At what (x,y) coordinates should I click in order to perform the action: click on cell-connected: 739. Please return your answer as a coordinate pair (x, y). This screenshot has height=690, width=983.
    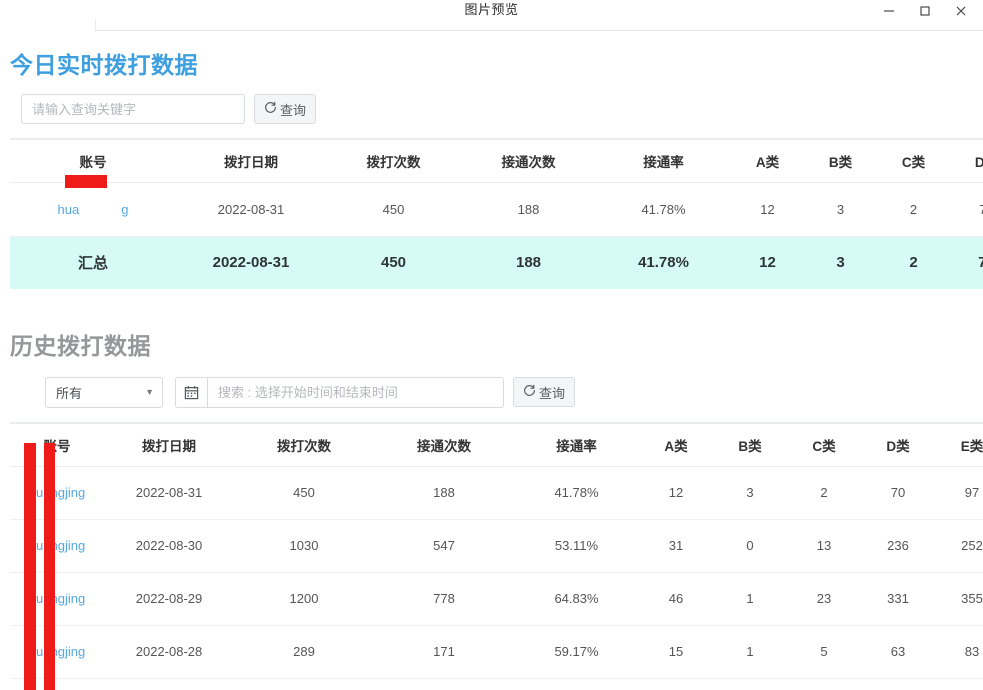
    Looking at the image, I should click on (444, 684).